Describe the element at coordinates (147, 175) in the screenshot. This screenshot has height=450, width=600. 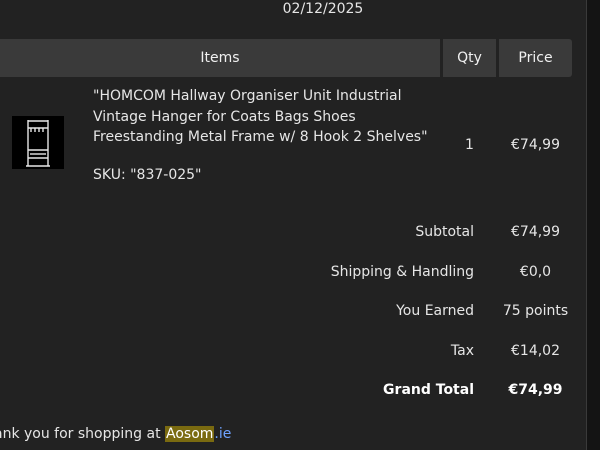
I see `product-sku: SKU: "837-025"` at that location.